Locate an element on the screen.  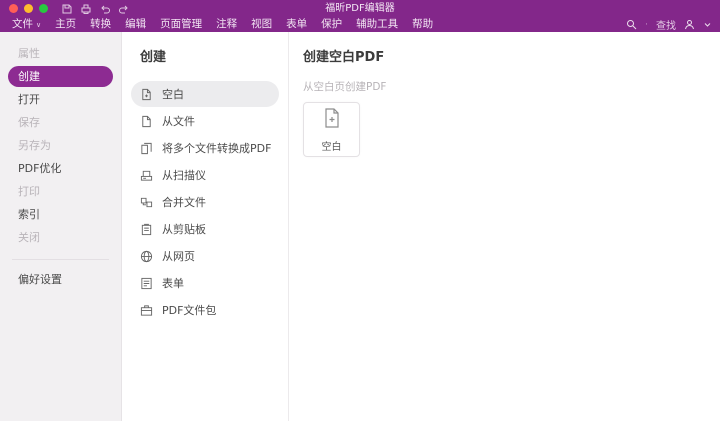
create-item-convert-multiple: 将多个文件转换成PDF is located at coordinates (205, 148).